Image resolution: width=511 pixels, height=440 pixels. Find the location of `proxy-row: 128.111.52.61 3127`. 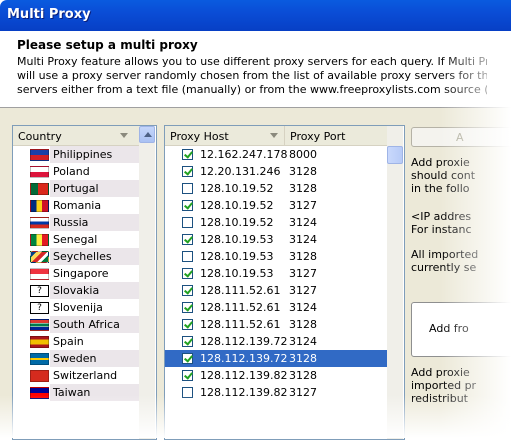

proxy-row: 128.111.52.61 3127 is located at coordinates (276, 290).